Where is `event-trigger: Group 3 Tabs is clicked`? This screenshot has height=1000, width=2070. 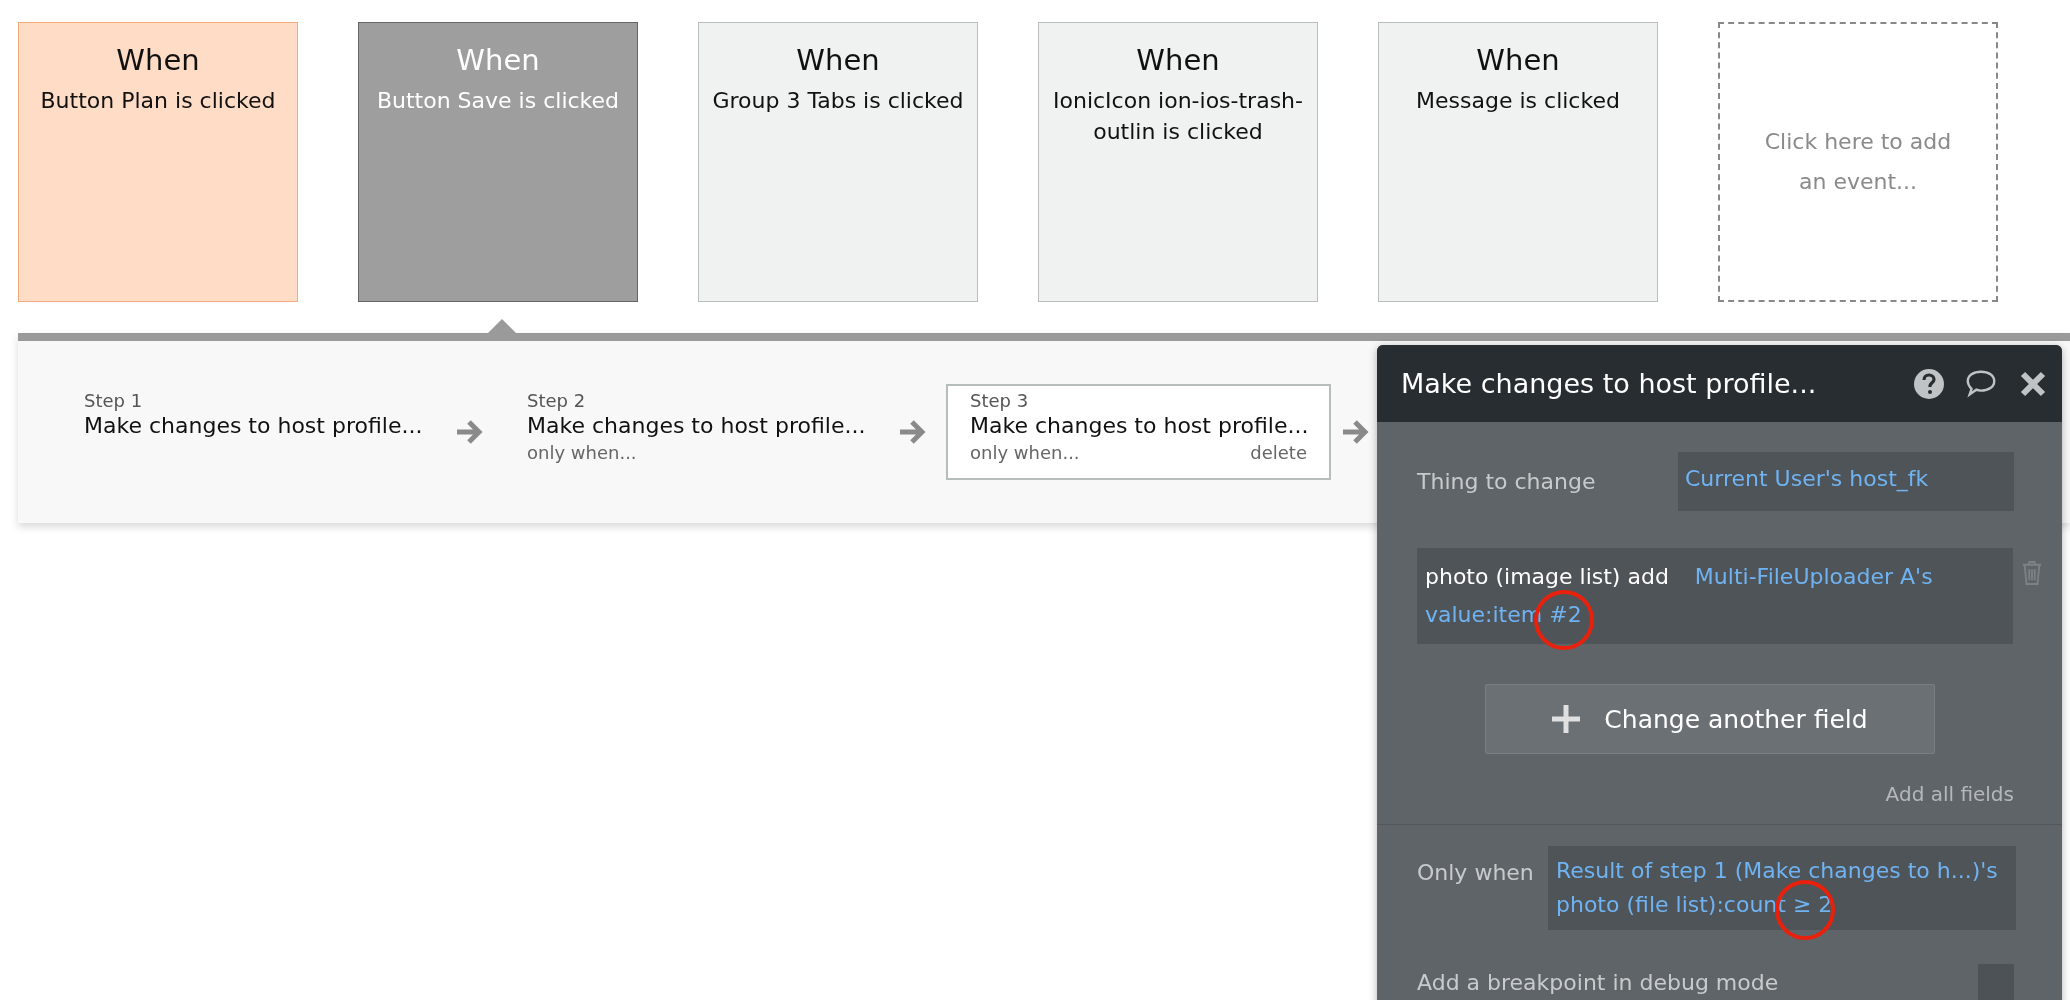 event-trigger: Group 3 Tabs is clicked is located at coordinates (838, 101).